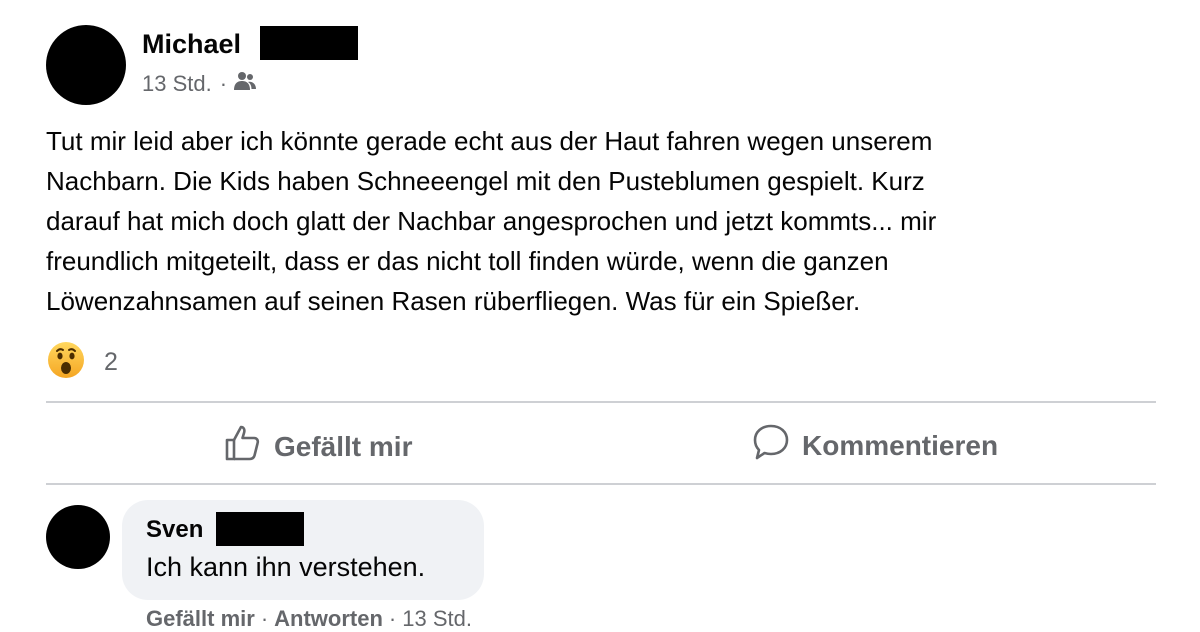  I want to click on post-author-avatar, so click(86, 65).